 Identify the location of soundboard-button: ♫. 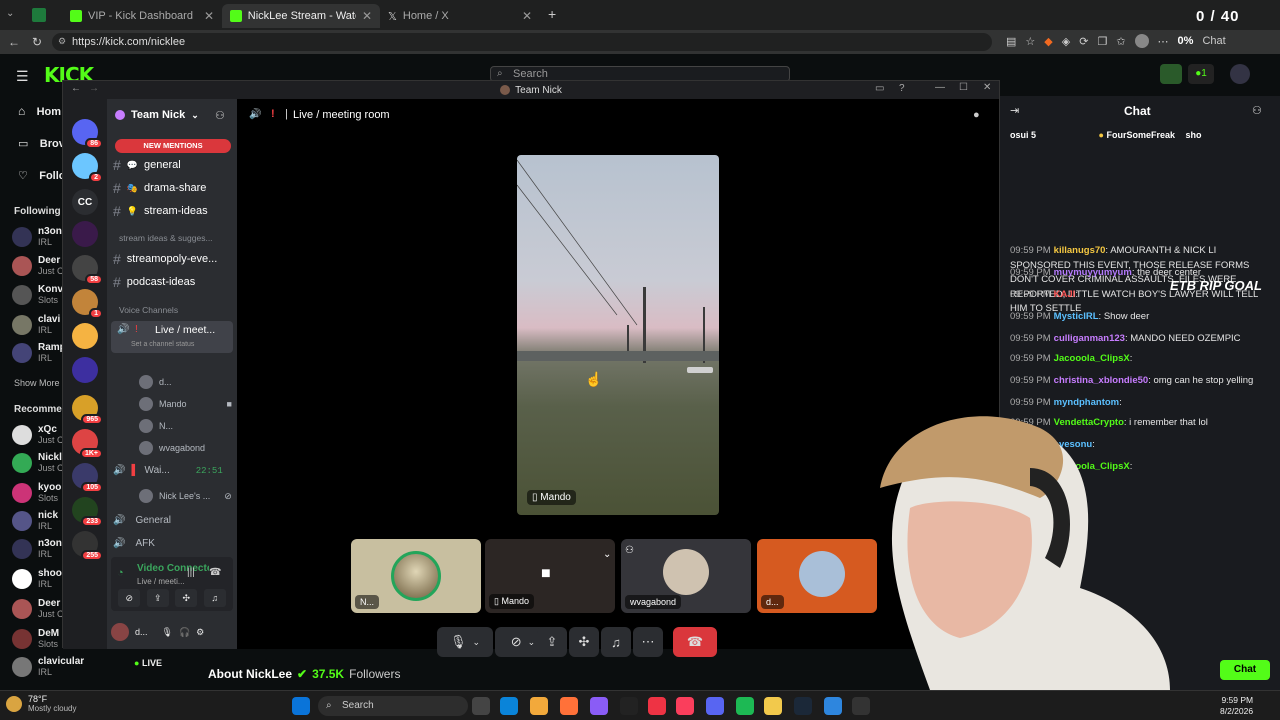
(616, 642).